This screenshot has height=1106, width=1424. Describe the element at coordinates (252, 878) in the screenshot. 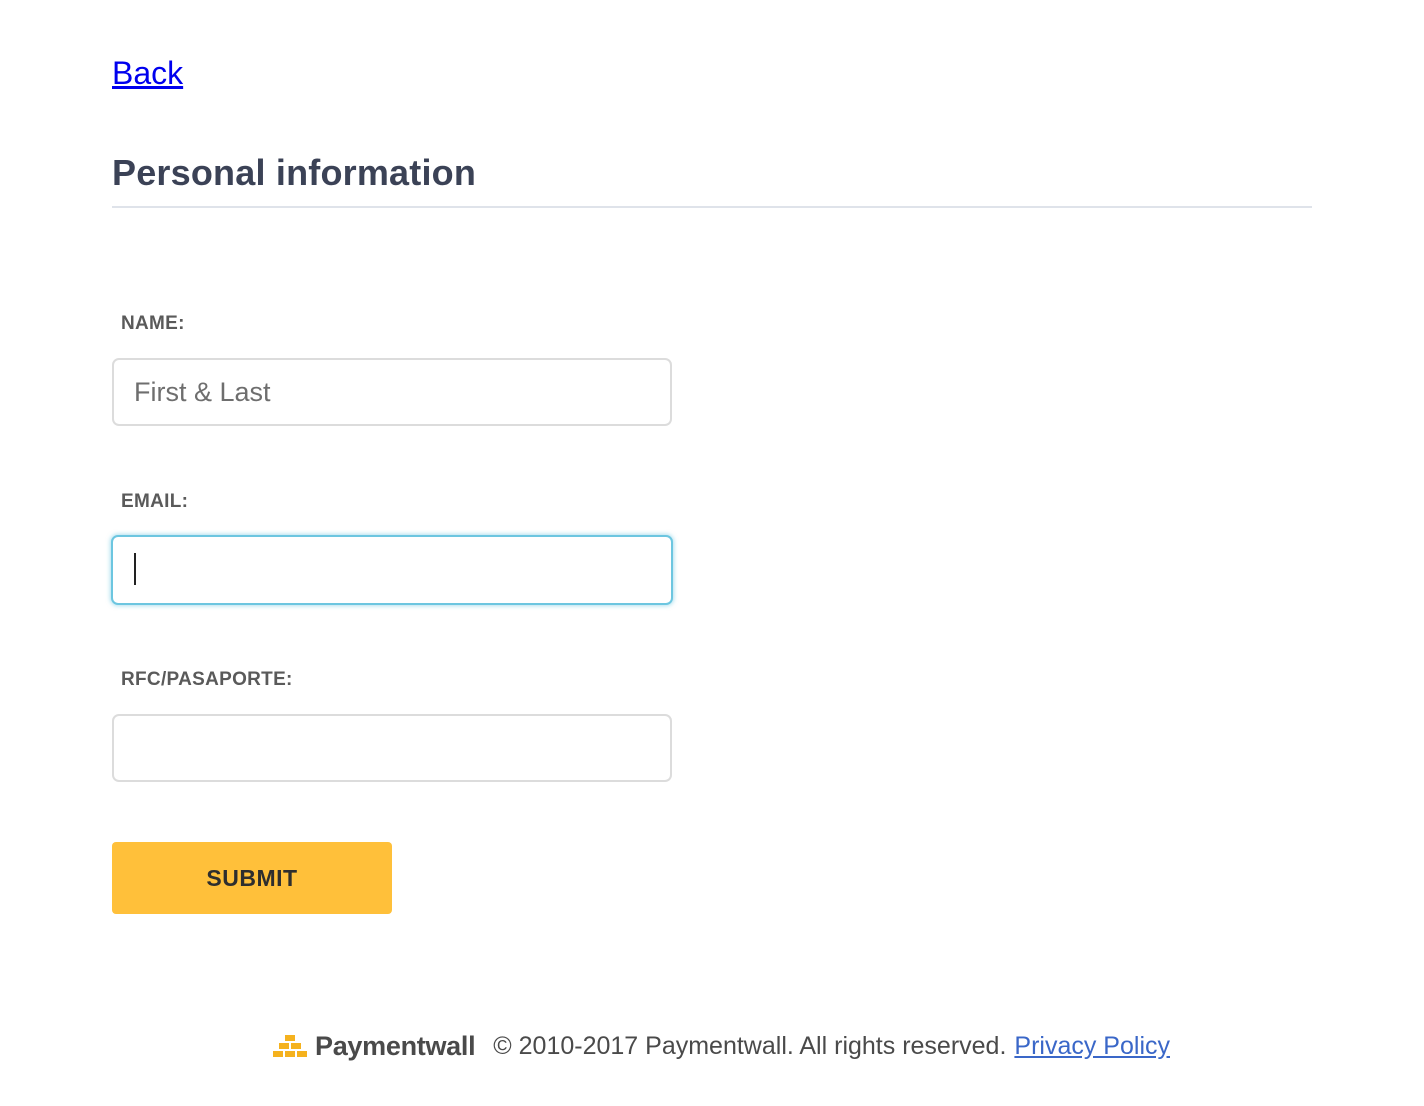

I see `submit-button: SUBMIT` at that location.